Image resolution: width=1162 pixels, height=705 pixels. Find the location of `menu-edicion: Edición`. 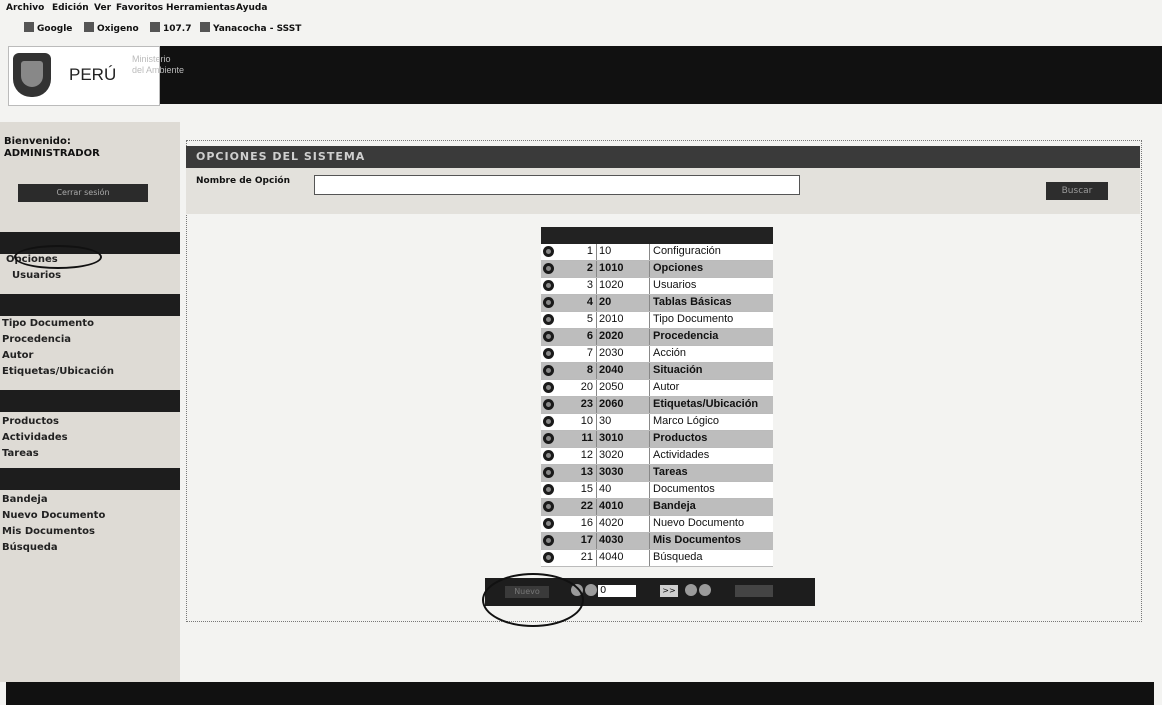

menu-edicion: Edición is located at coordinates (70, 8).